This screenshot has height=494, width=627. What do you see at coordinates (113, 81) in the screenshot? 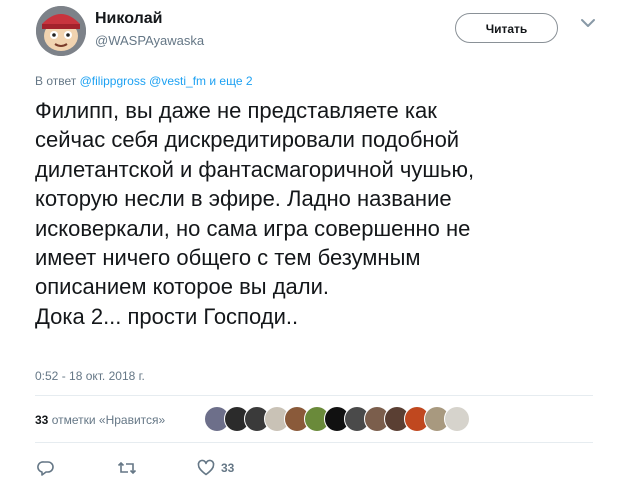
I see `mention-link: @filippgross` at bounding box center [113, 81].